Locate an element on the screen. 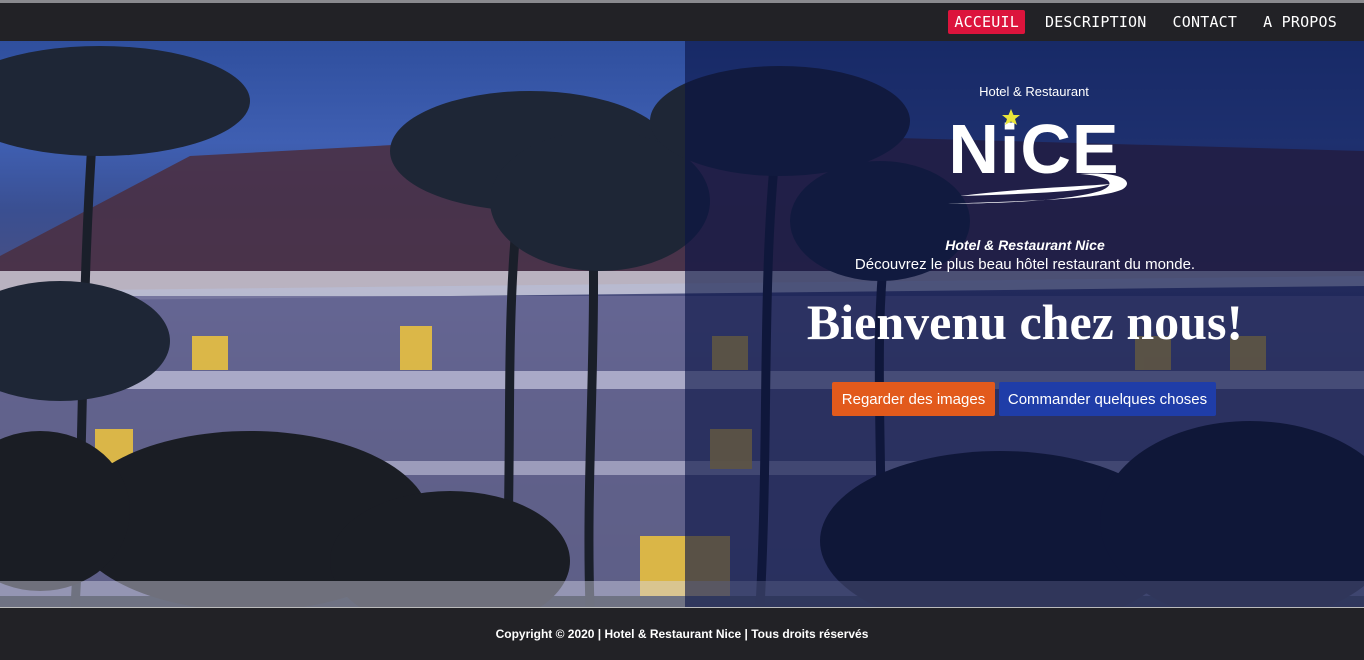 This screenshot has width=1364, height=660. hotel-logo: Hotel & Restaurant NiCE is located at coordinates (1035, 143).